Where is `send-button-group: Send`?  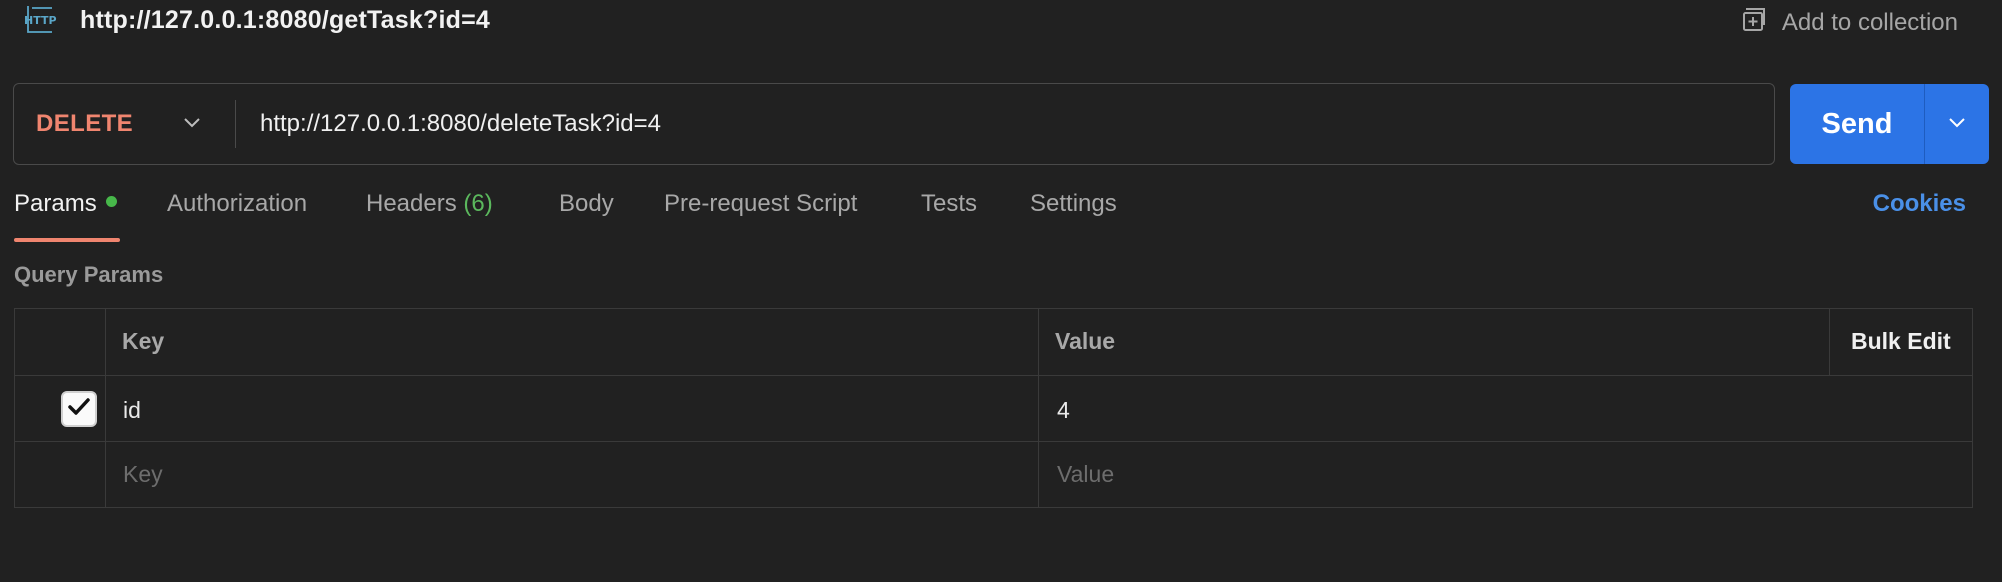
send-button-group: Send is located at coordinates (1889, 124).